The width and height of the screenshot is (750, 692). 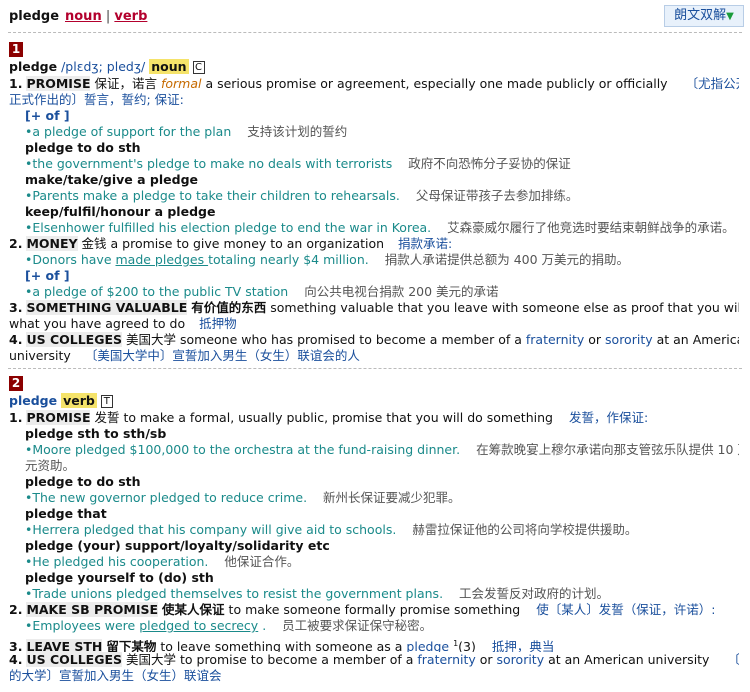 What do you see at coordinates (106, 401) in the screenshot?
I see `grammar-code: T` at bounding box center [106, 401].